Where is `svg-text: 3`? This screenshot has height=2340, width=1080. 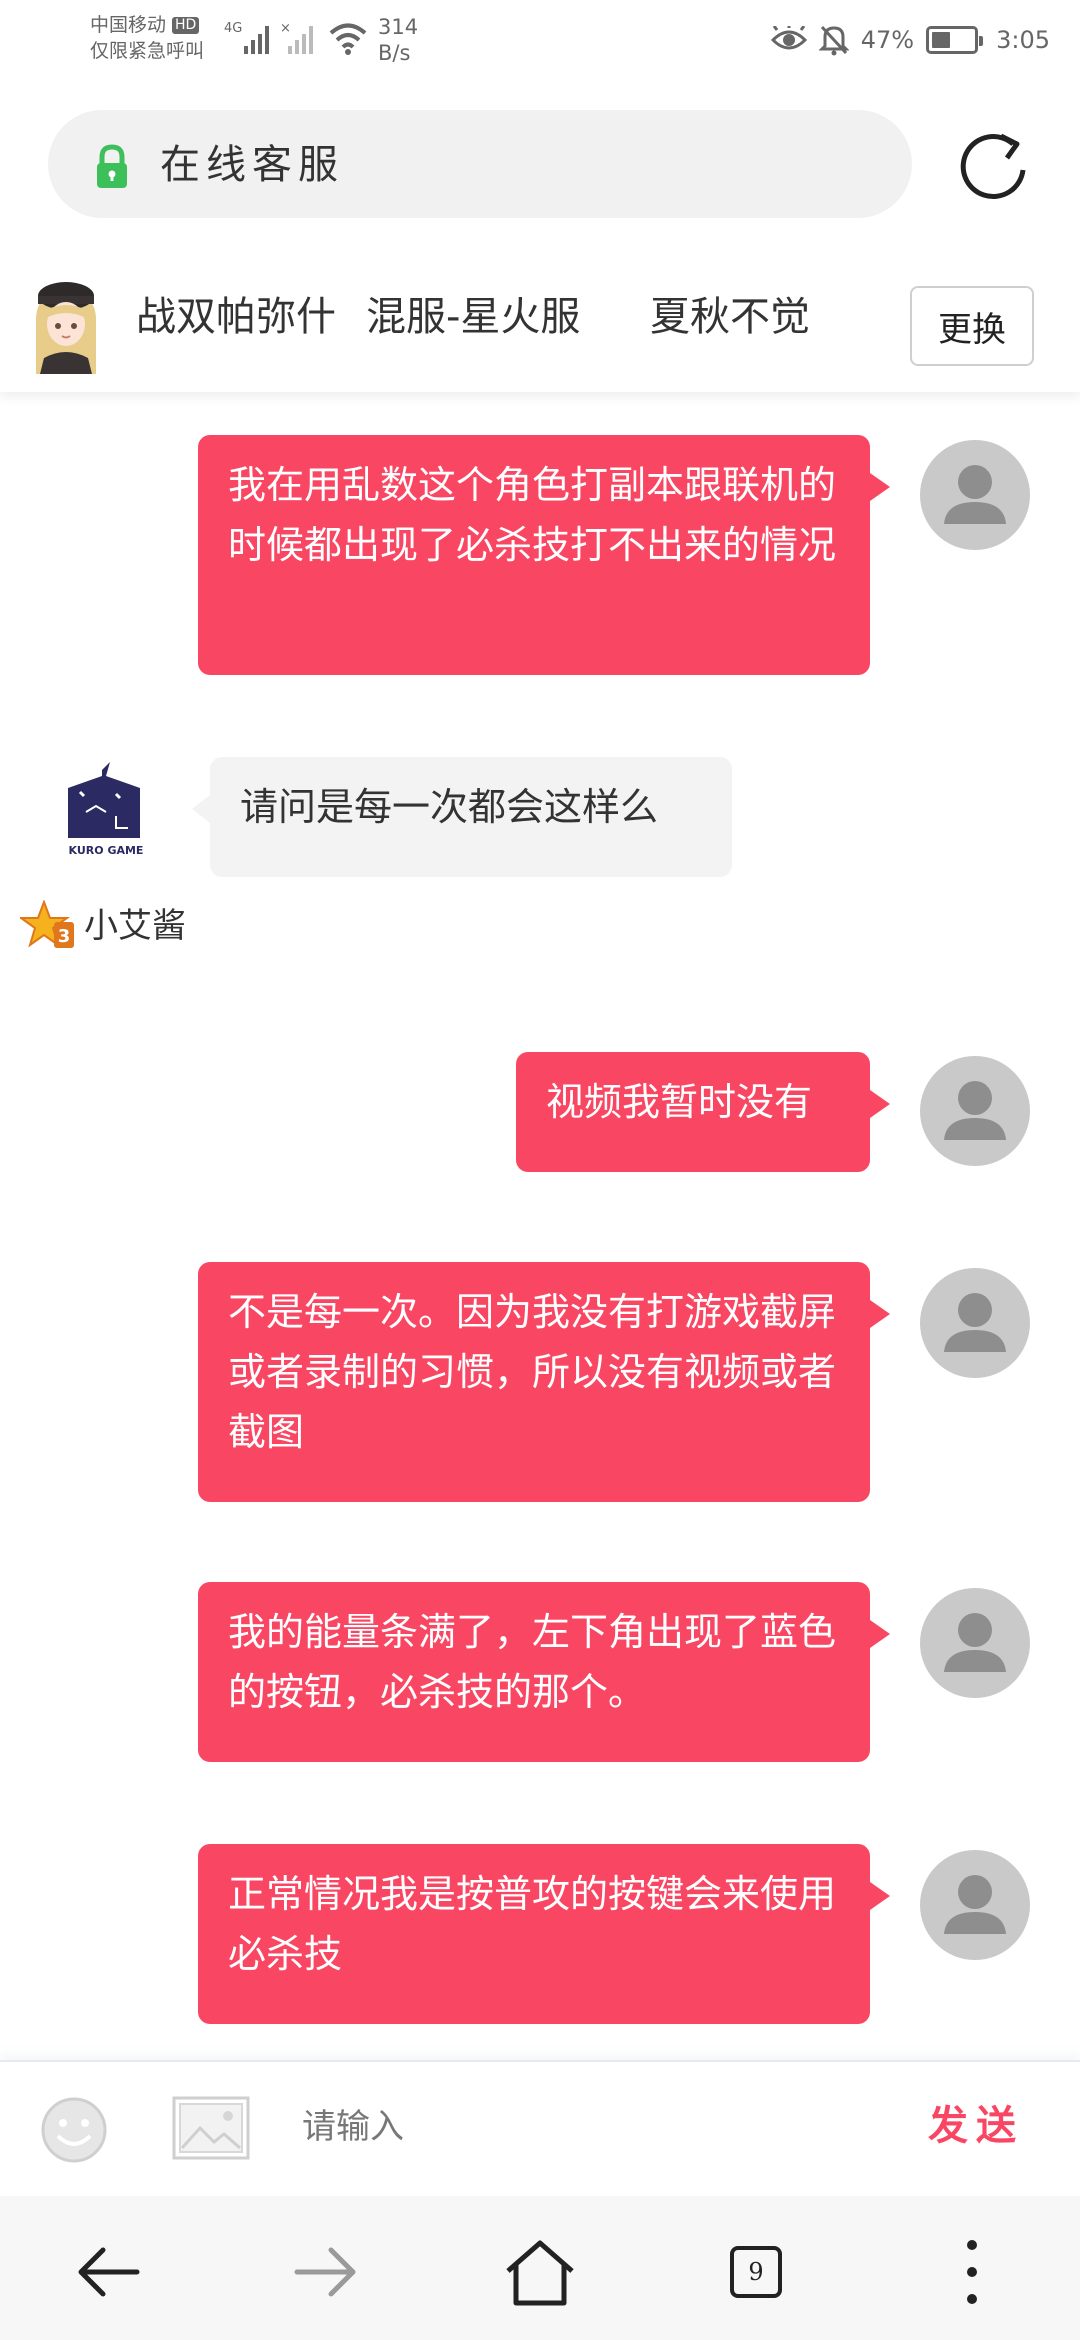 svg-text: 3 is located at coordinates (64, 936).